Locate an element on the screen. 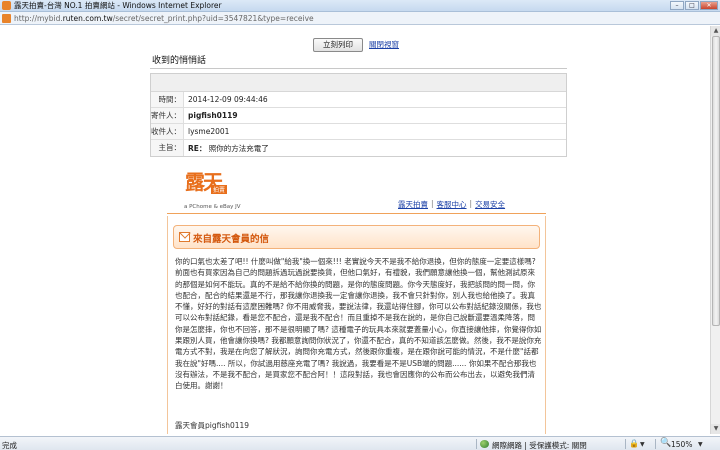  ie-page-icon is located at coordinates (6, 5).